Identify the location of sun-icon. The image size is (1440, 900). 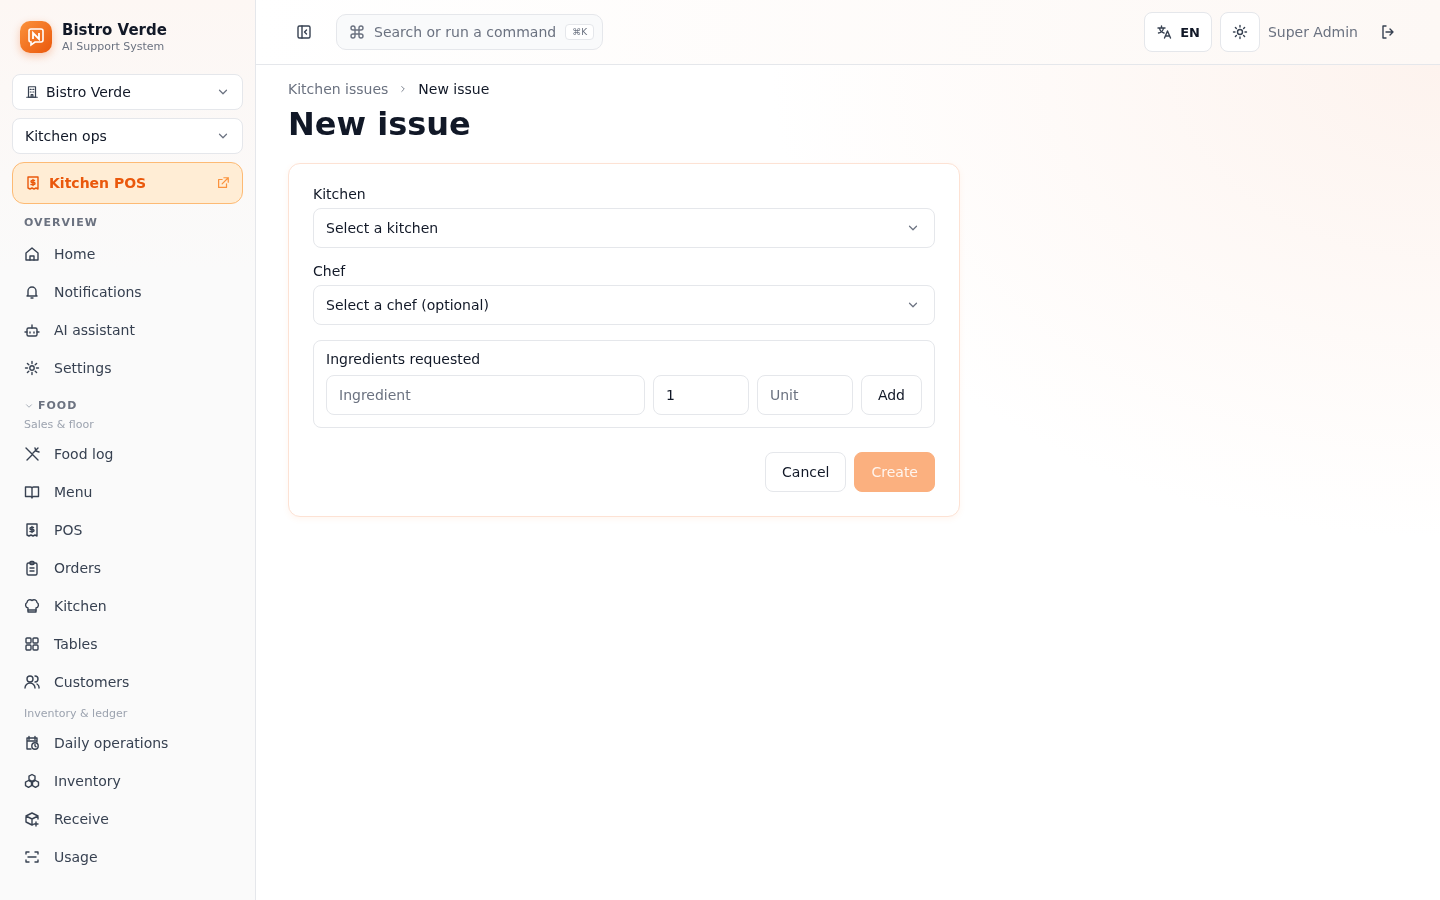
(1239, 32).